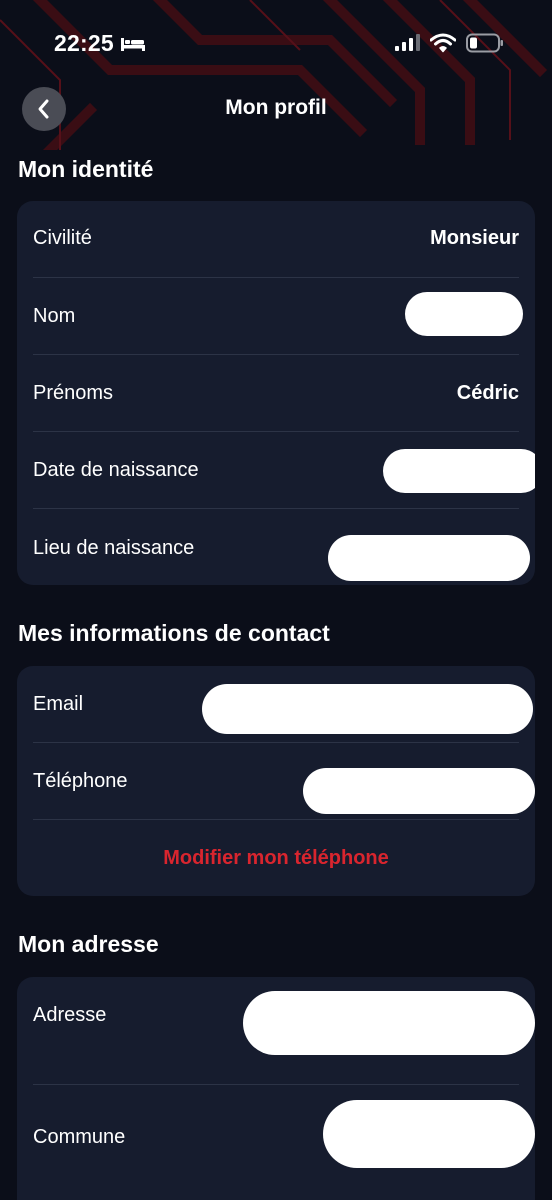 The width and height of the screenshot is (552, 1200). I want to click on row-label: Adresse, so click(70, 1015).